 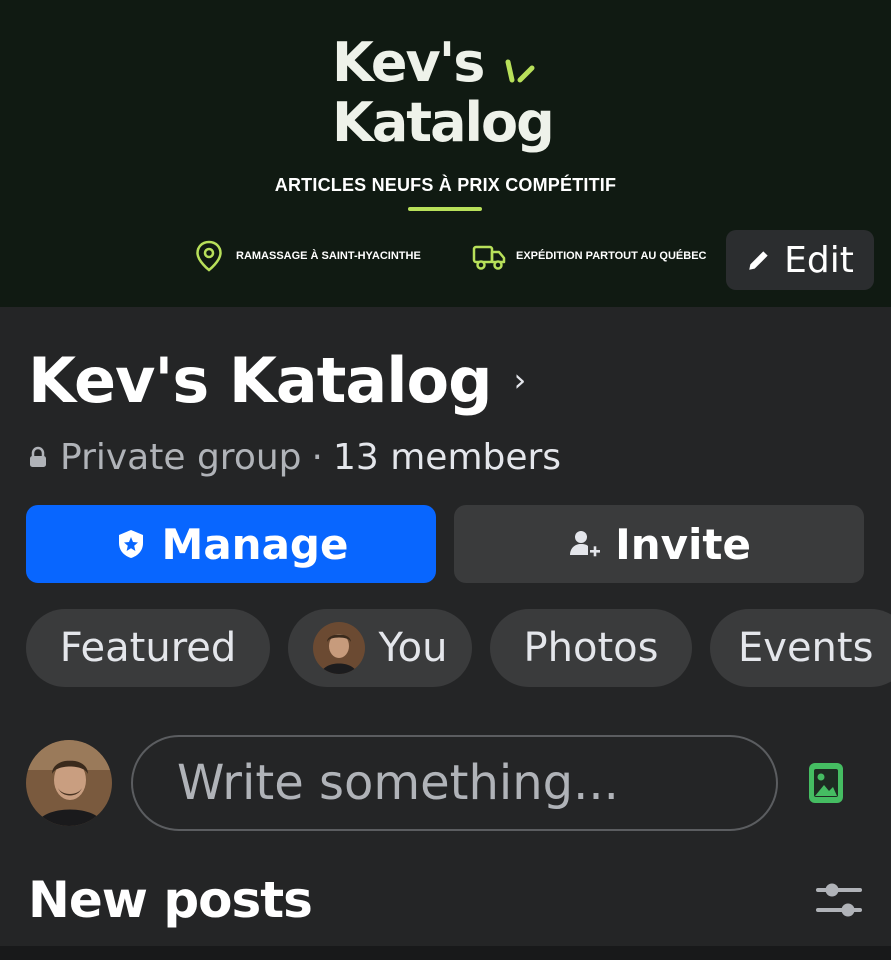 What do you see at coordinates (520, 71) in the screenshot?
I see `logo-sparks-icon` at bounding box center [520, 71].